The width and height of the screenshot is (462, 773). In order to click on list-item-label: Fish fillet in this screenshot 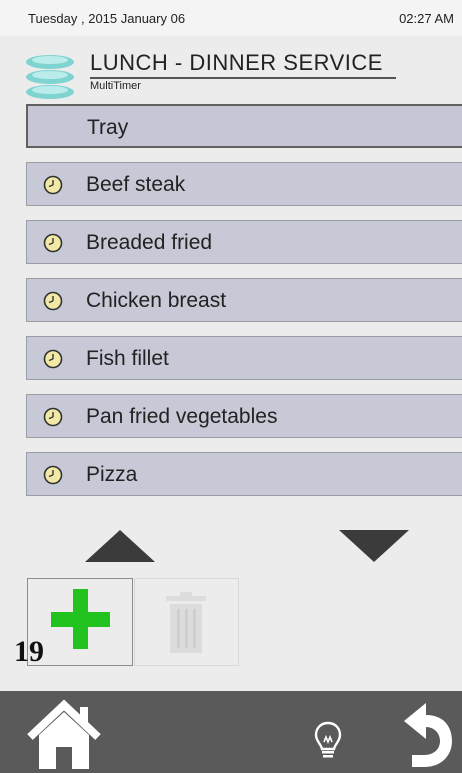, I will do `click(127, 358)`.